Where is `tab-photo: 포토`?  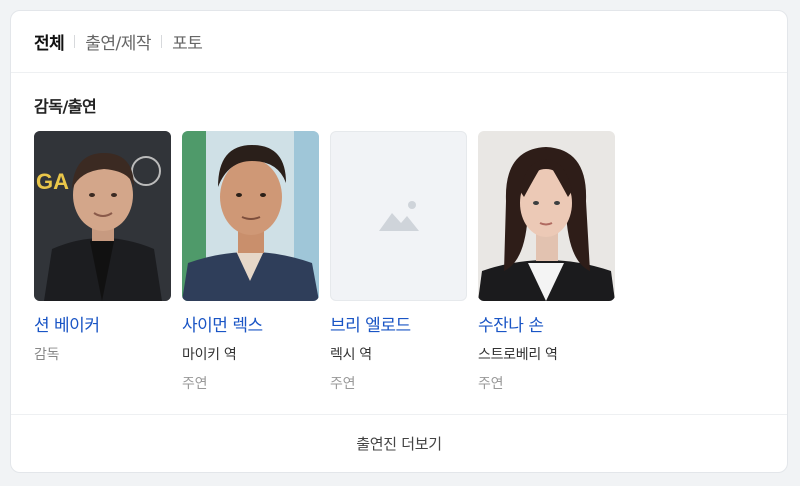 tab-photo: 포토 is located at coordinates (187, 41).